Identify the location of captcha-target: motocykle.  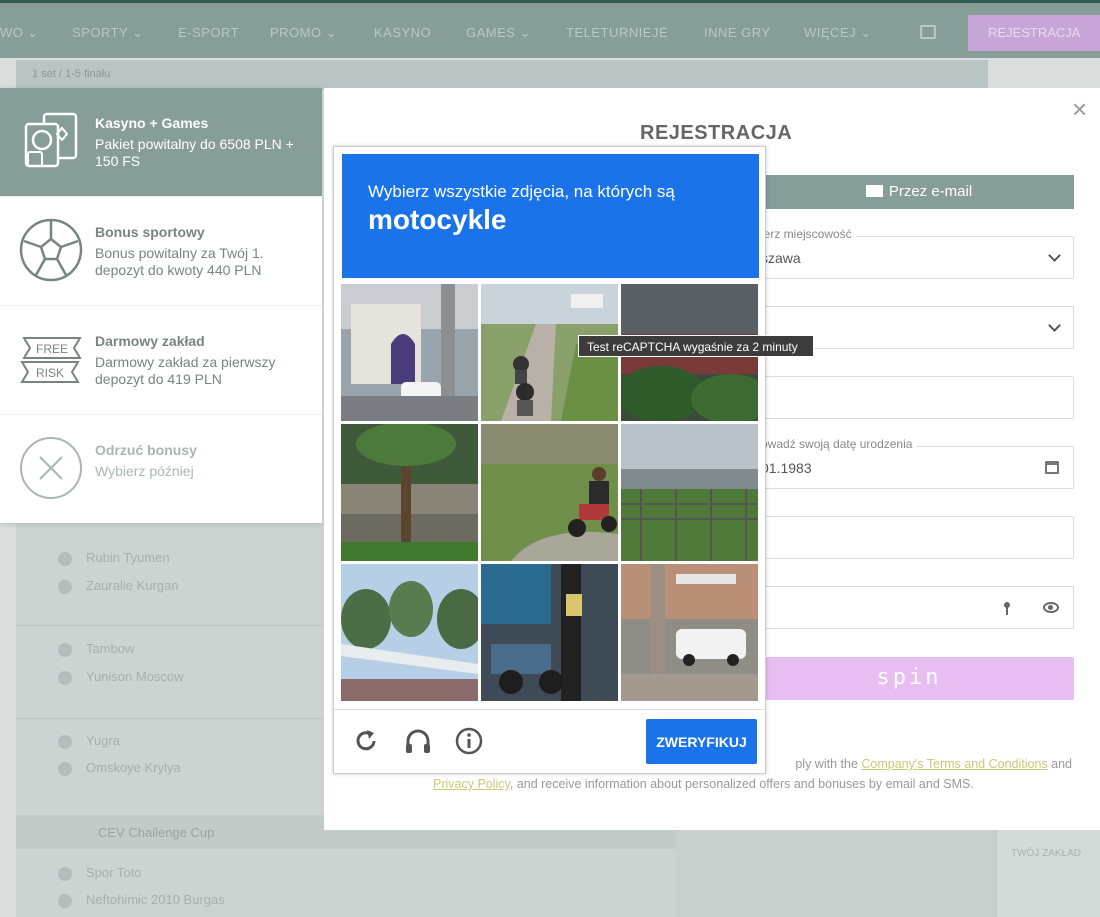
(437, 219).